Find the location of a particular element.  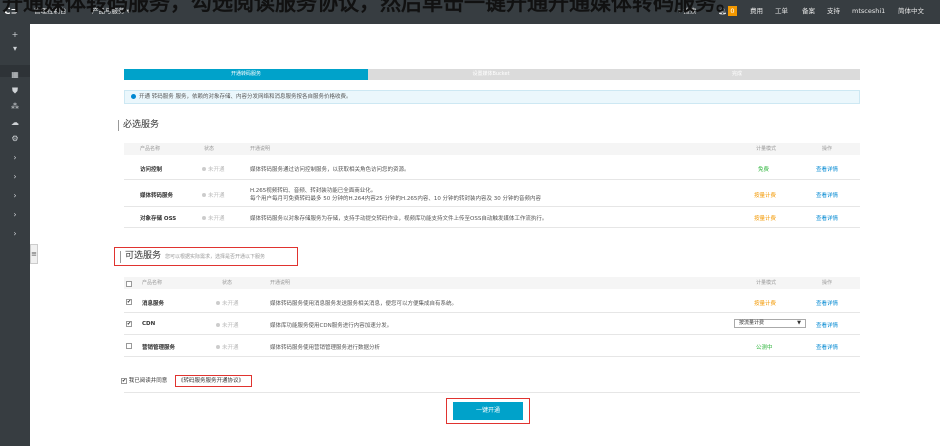

activate-button: 一键开通 is located at coordinates (488, 411).